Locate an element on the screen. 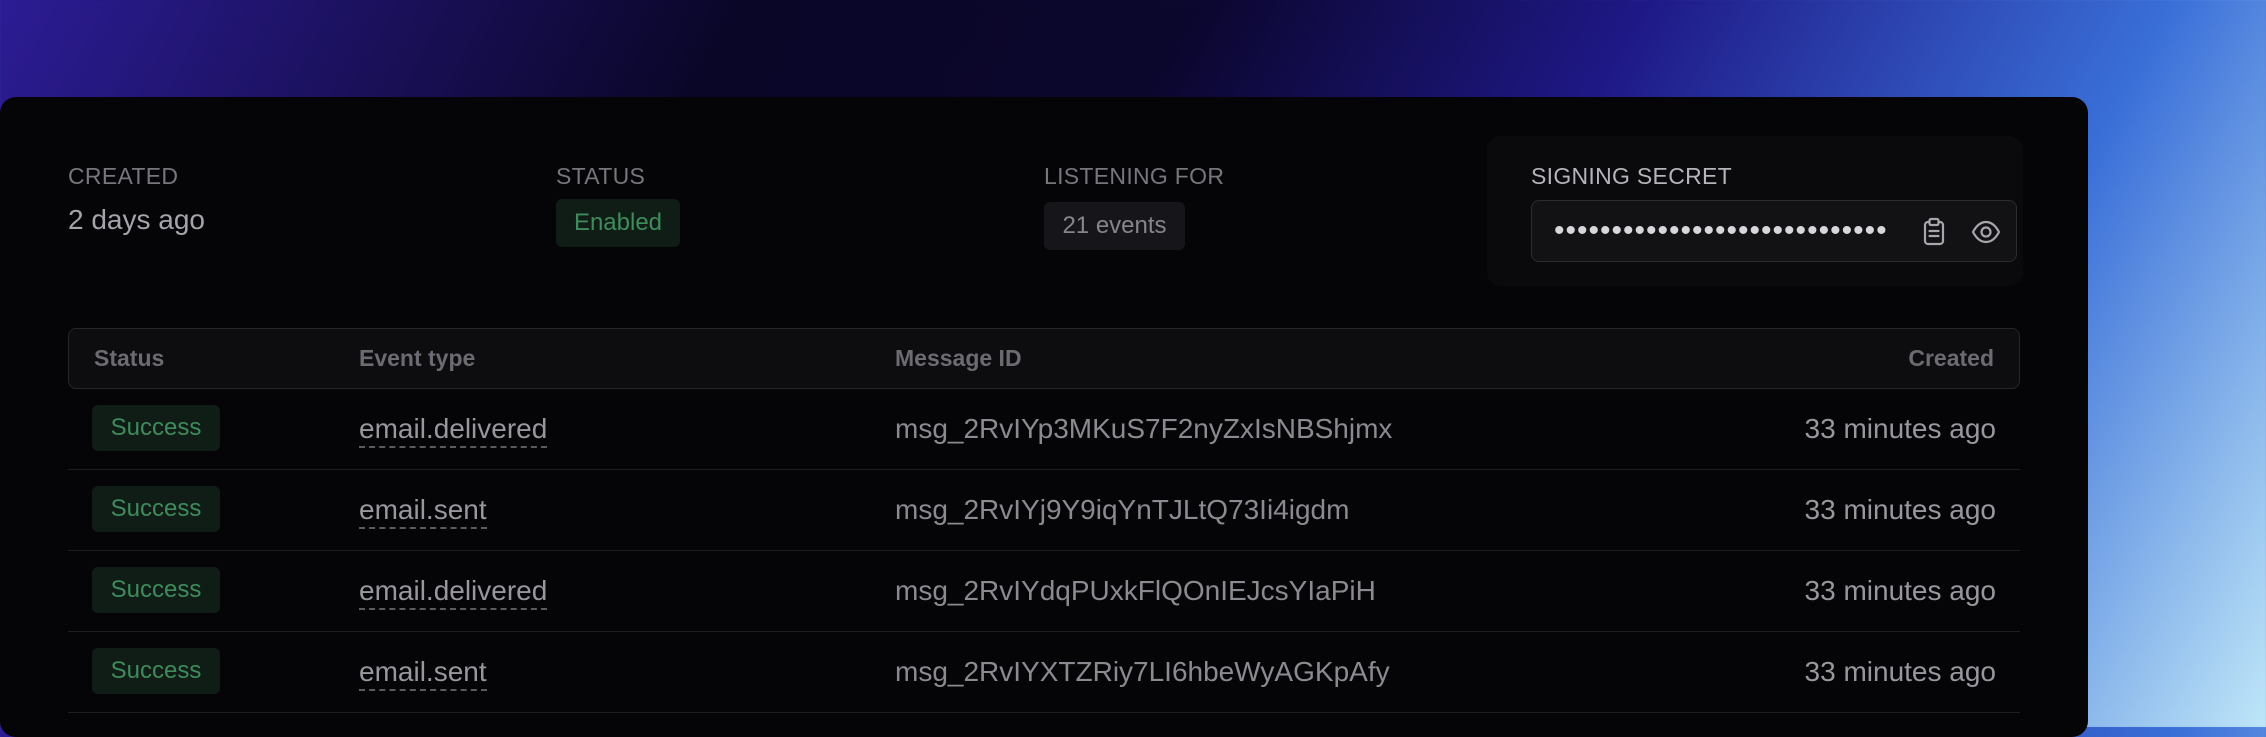 This screenshot has height=737, width=2266. status-badge: Enabled is located at coordinates (618, 223).